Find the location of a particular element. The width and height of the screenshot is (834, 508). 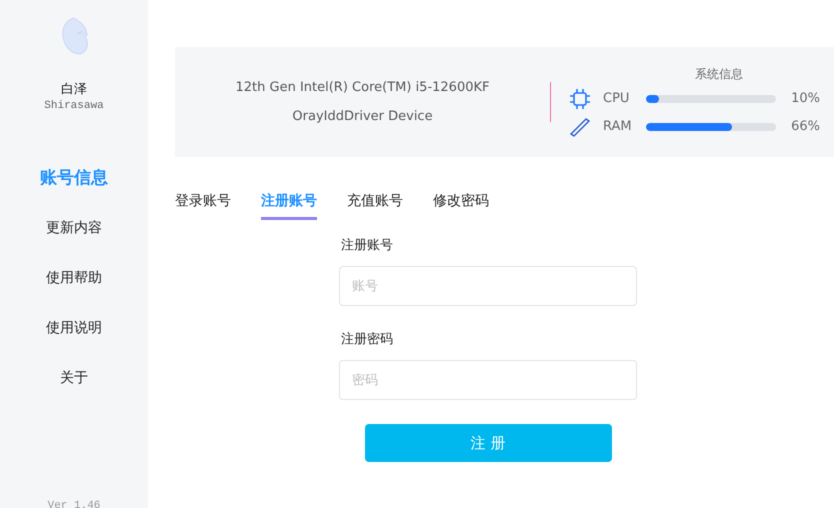

sidebar-item: 关于 is located at coordinates (74, 378).